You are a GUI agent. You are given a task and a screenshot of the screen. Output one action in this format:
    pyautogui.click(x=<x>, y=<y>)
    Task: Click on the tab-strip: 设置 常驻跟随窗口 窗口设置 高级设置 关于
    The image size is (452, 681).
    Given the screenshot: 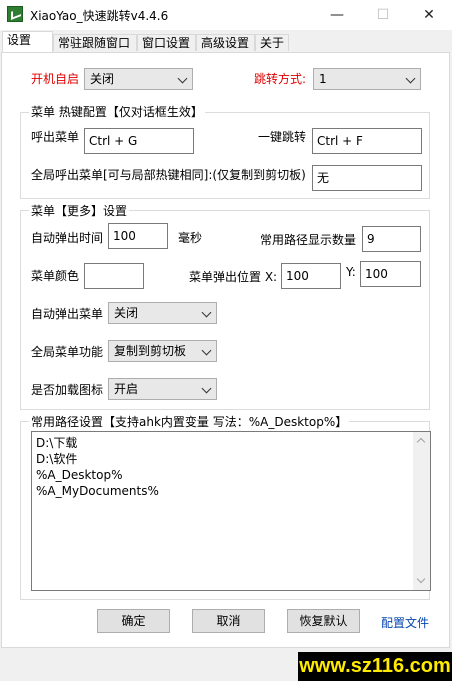 What is the action you would take?
    pyautogui.click(x=226, y=41)
    